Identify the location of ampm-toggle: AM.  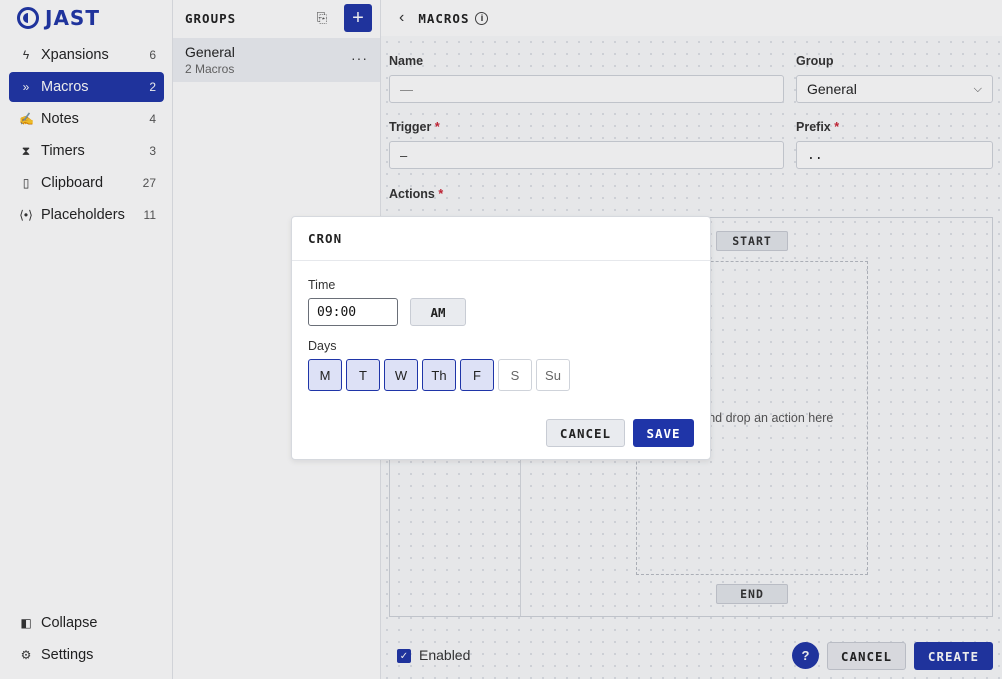
(438, 312).